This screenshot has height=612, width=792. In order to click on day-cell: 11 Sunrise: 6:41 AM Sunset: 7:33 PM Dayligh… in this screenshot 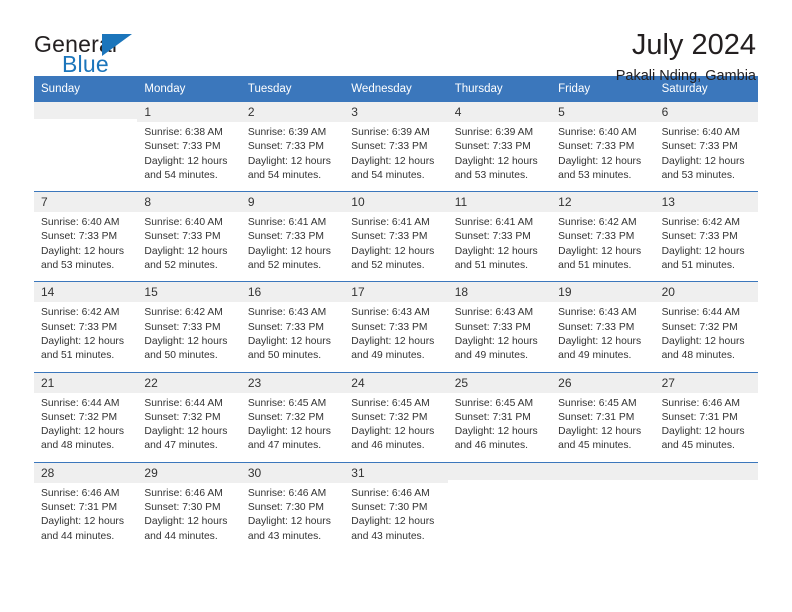, I will do `click(499, 236)`.